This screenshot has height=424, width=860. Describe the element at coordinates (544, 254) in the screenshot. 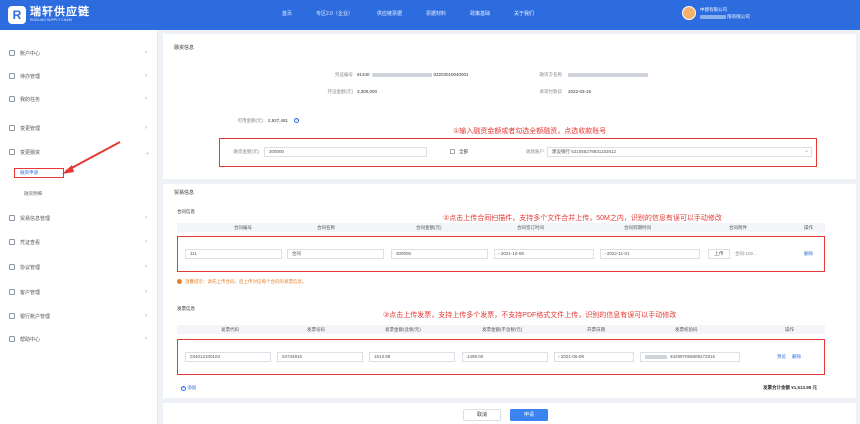

I see `contract-sign-date-input: ▫ 2021-10-08` at that location.